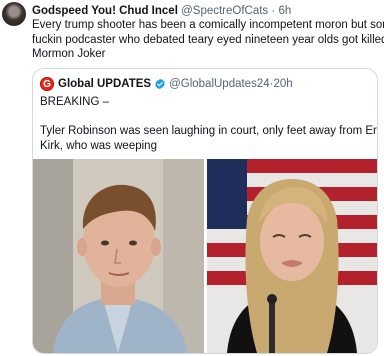 The image size is (384, 356). I want to click on tweet-timestamp: 6h, so click(284, 11).